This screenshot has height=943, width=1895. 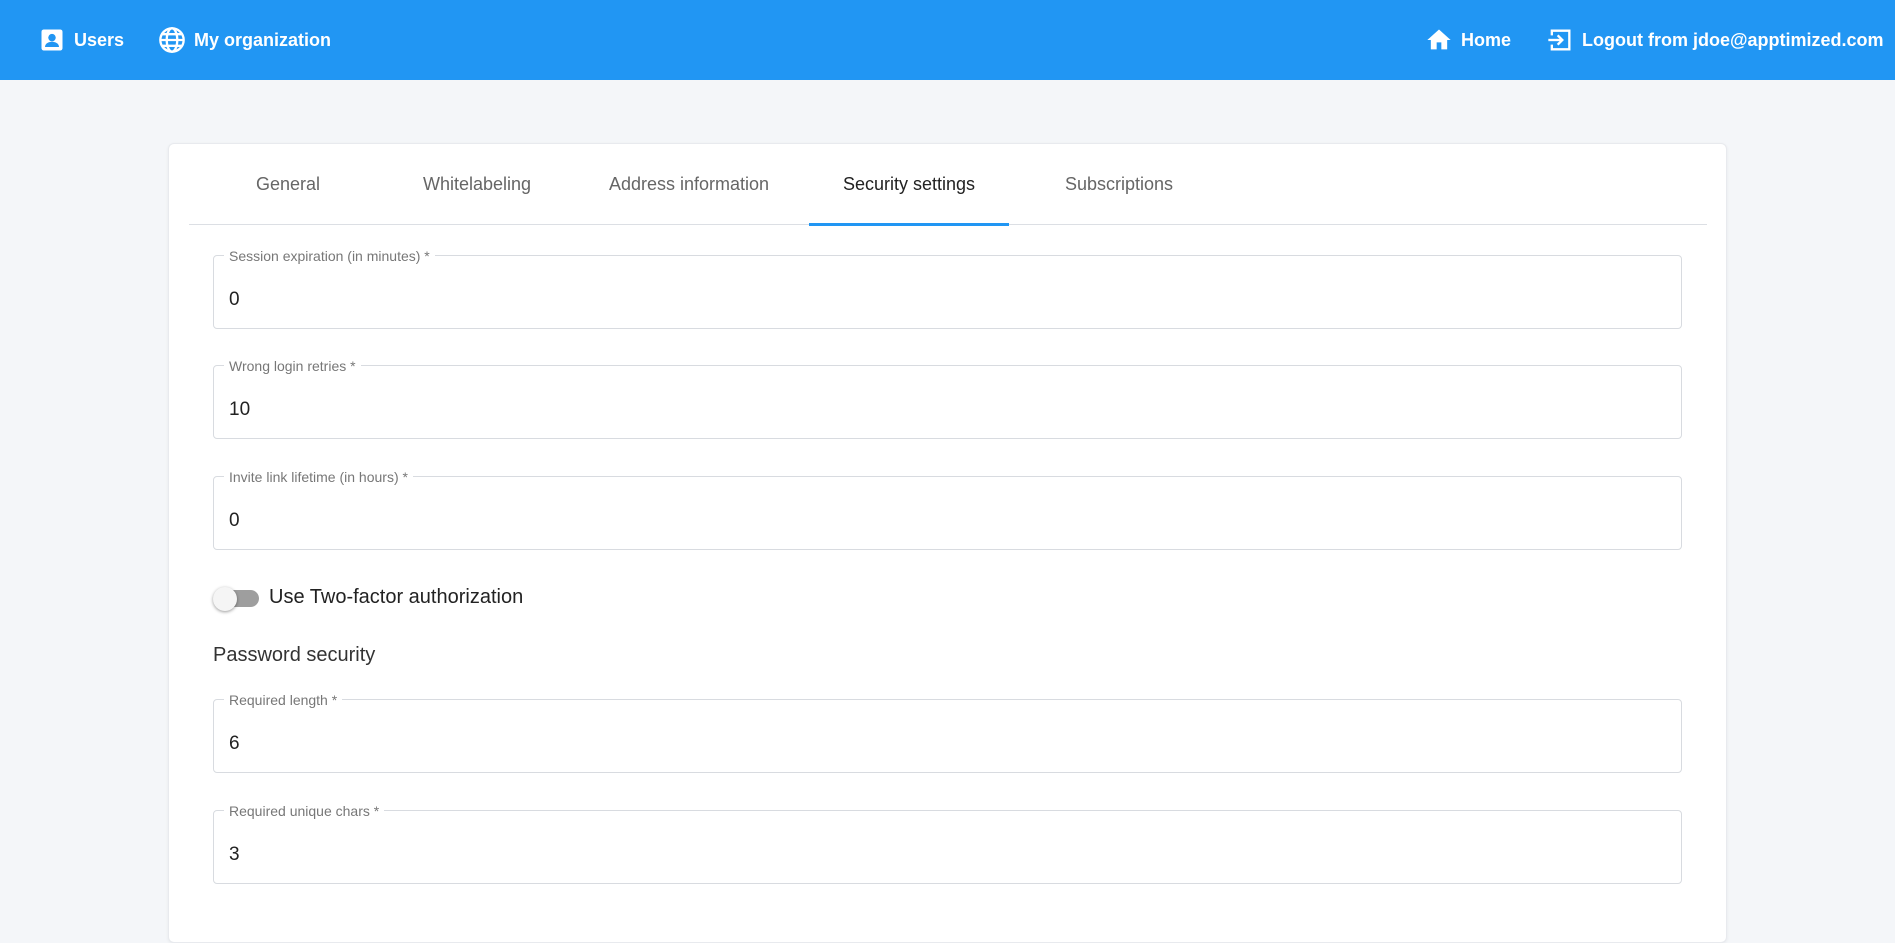 What do you see at coordinates (225, 599) in the screenshot?
I see `toggle-thumb` at bounding box center [225, 599].